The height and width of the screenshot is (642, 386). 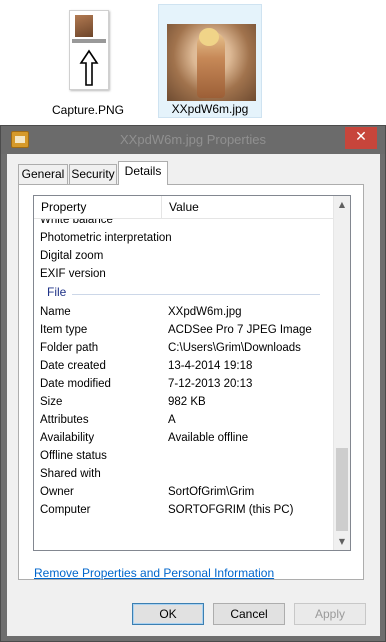 What do you see at coordinates (196, 294) in the screenshot?
I see `group-divider` at bounding box center [196, 294].